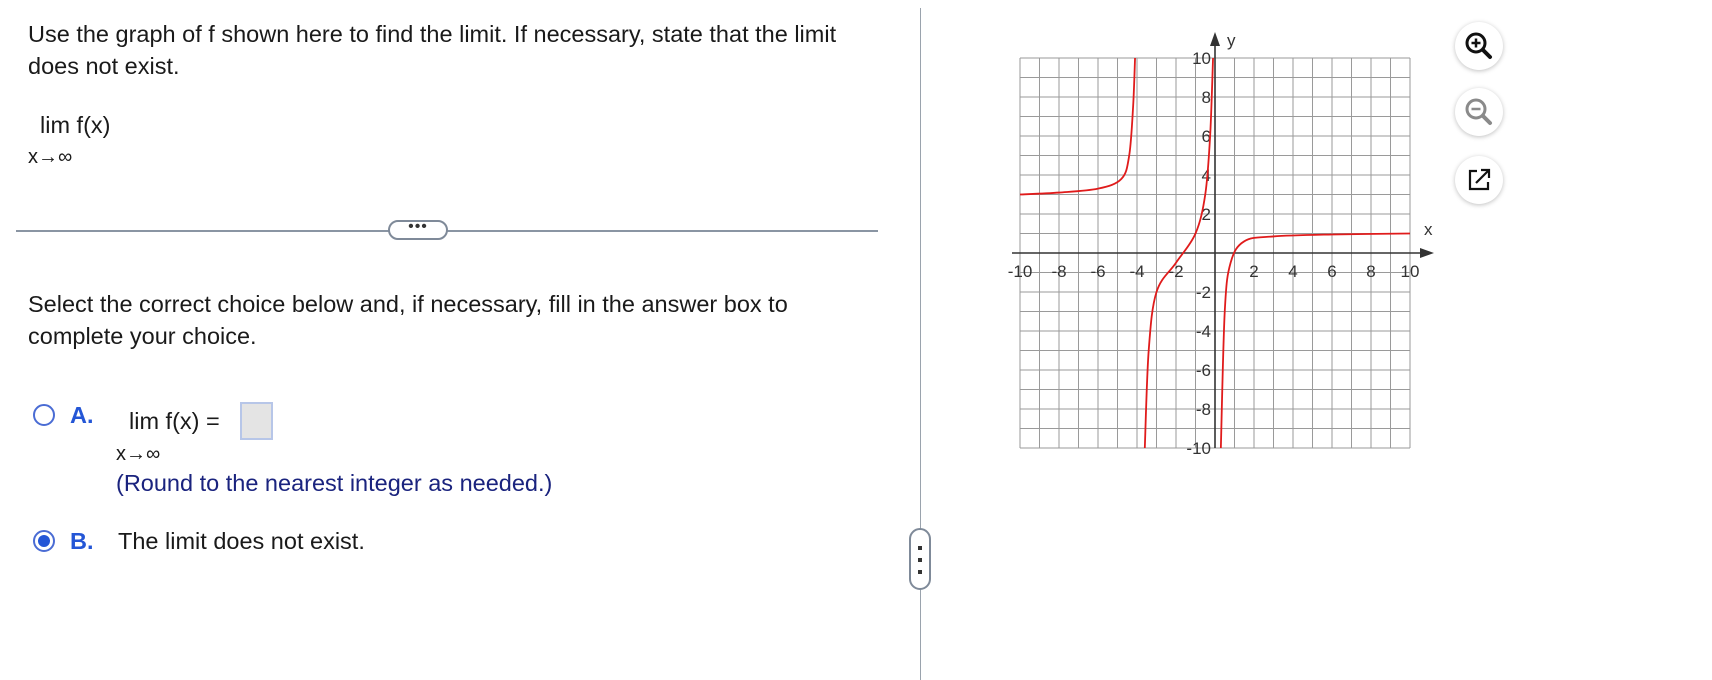  I want to click on x-tick-label: 10, so click(1410, 271).